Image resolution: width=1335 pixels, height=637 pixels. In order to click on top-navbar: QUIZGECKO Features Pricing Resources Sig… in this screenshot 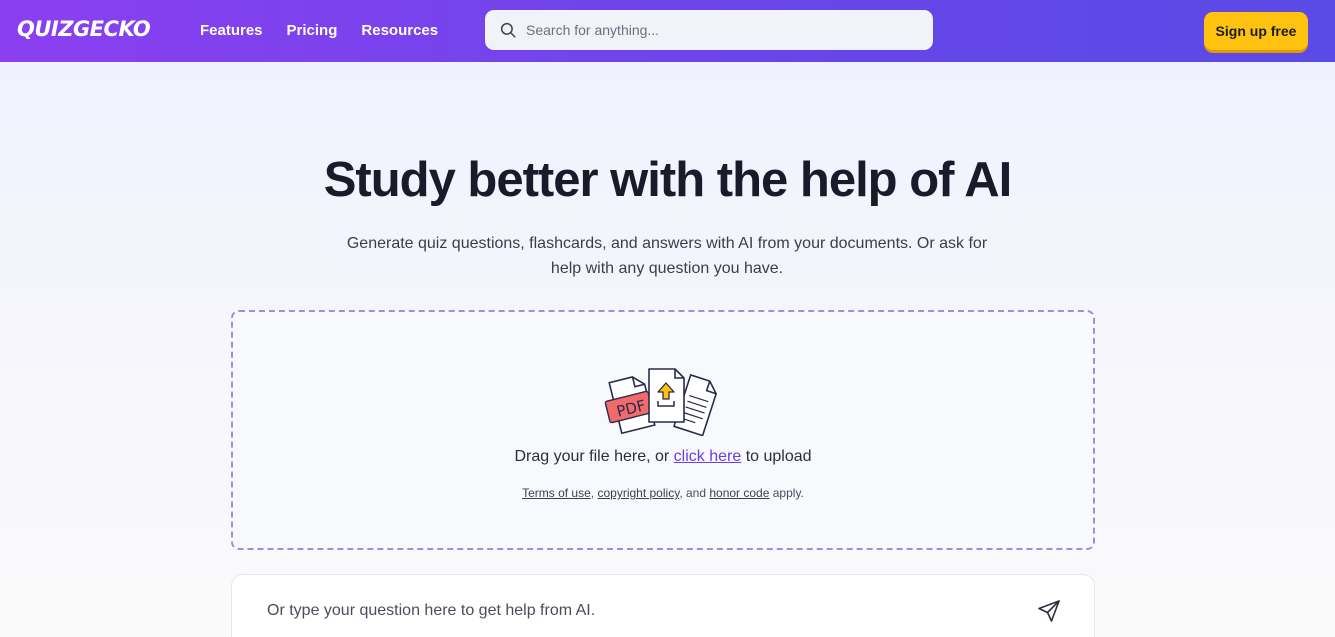, I will do `click(667, 31)`.